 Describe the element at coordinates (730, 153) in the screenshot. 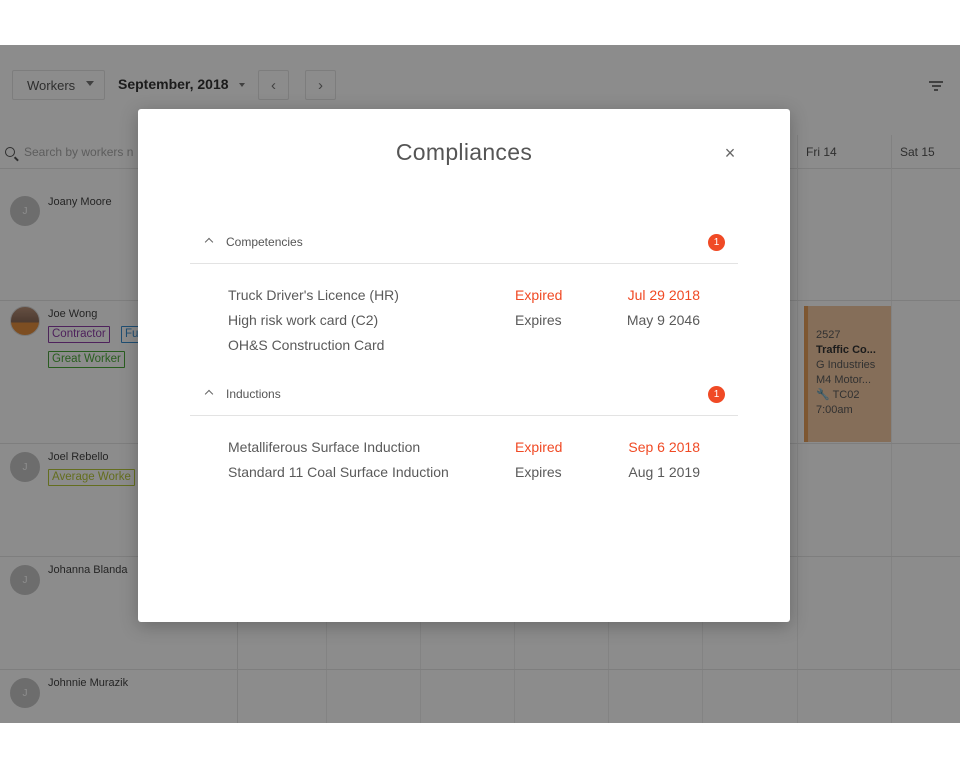

I see `close-icon: ×` at that location.